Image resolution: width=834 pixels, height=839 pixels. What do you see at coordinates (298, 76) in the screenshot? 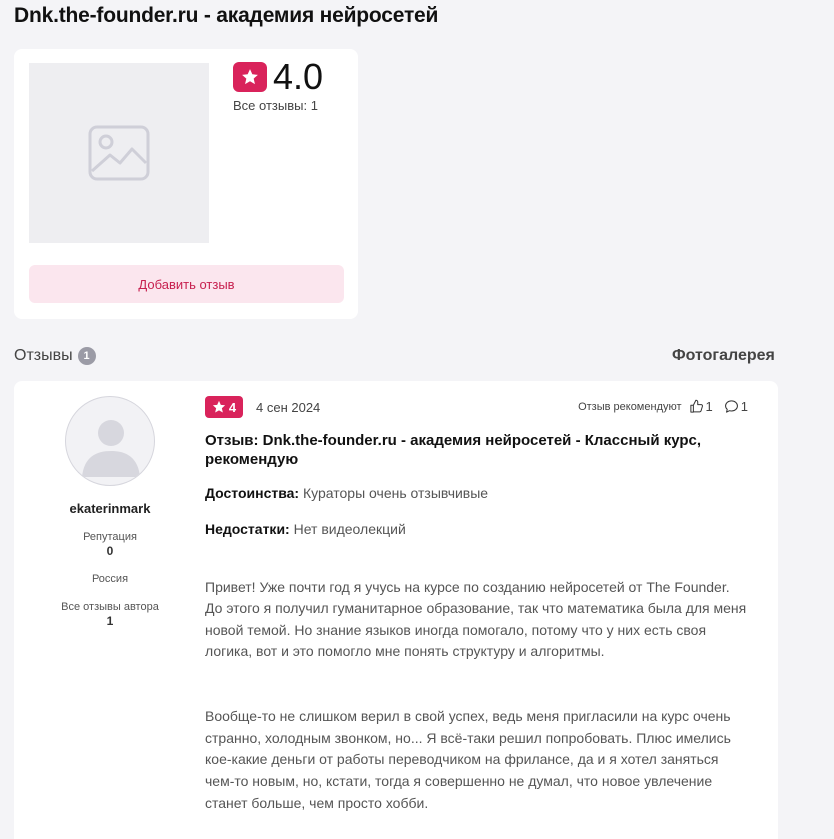
I see `average-rating: 4.0` at bounding box center [298, 76].